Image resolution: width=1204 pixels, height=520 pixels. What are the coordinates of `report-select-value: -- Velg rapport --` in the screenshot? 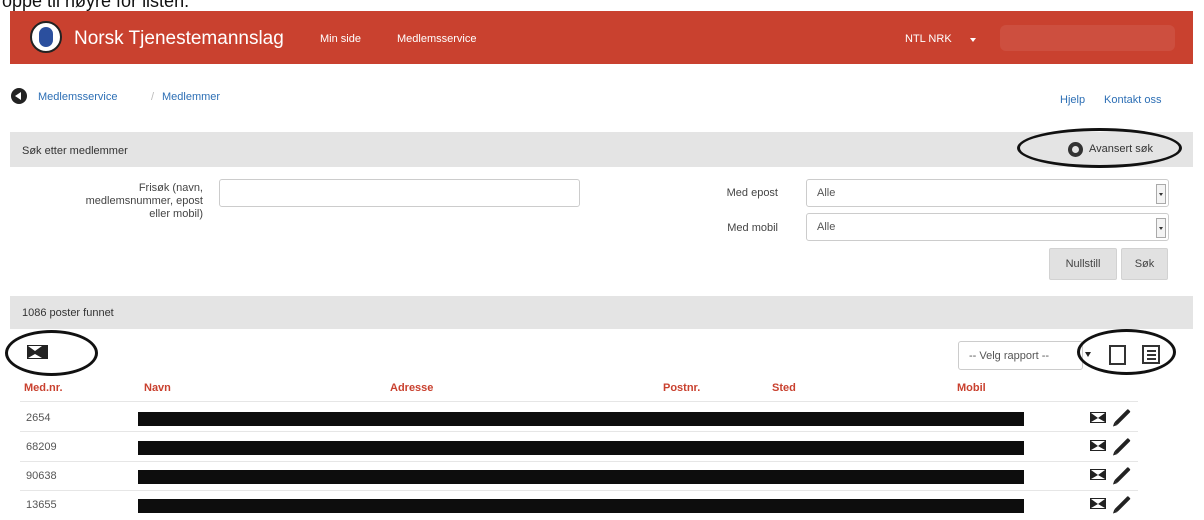 It's located at (1009, 356).